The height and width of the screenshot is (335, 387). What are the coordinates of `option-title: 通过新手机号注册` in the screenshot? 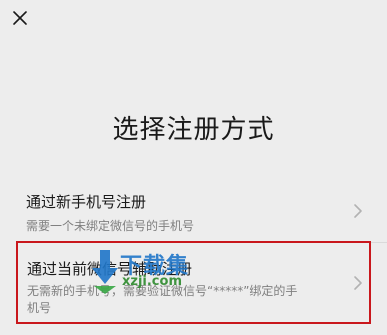 It's located at (86, 202).